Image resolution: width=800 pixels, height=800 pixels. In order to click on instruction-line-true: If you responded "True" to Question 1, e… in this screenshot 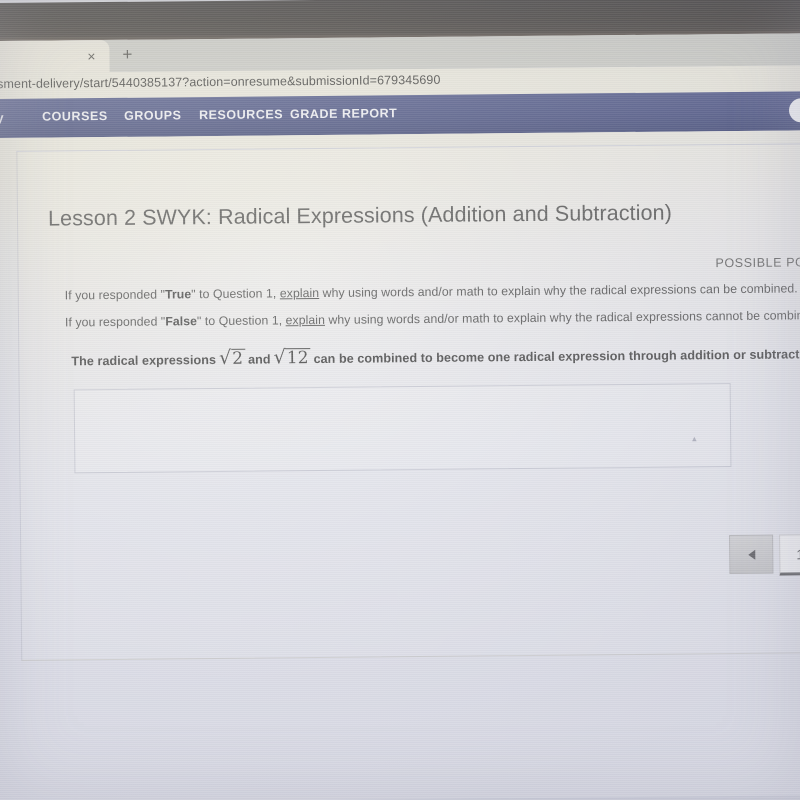, I will do `click(431, 291)`.